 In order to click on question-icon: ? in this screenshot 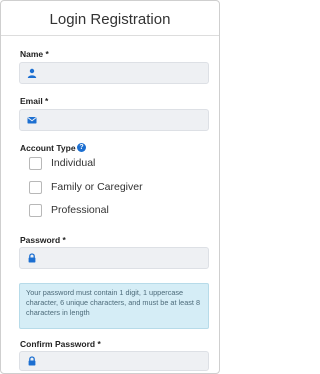, I will do `click(81, 147)`.